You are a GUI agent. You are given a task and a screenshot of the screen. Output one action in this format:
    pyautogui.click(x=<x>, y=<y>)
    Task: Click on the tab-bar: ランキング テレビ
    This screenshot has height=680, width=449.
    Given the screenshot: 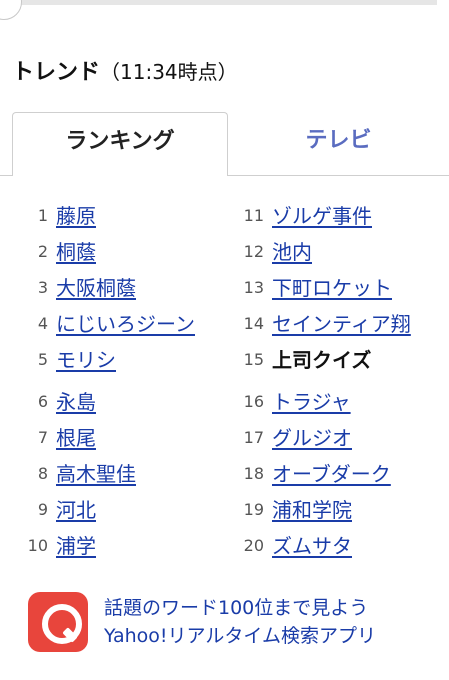 What is the action you would take?
    pyautogui.click(x=224, y=144)
    